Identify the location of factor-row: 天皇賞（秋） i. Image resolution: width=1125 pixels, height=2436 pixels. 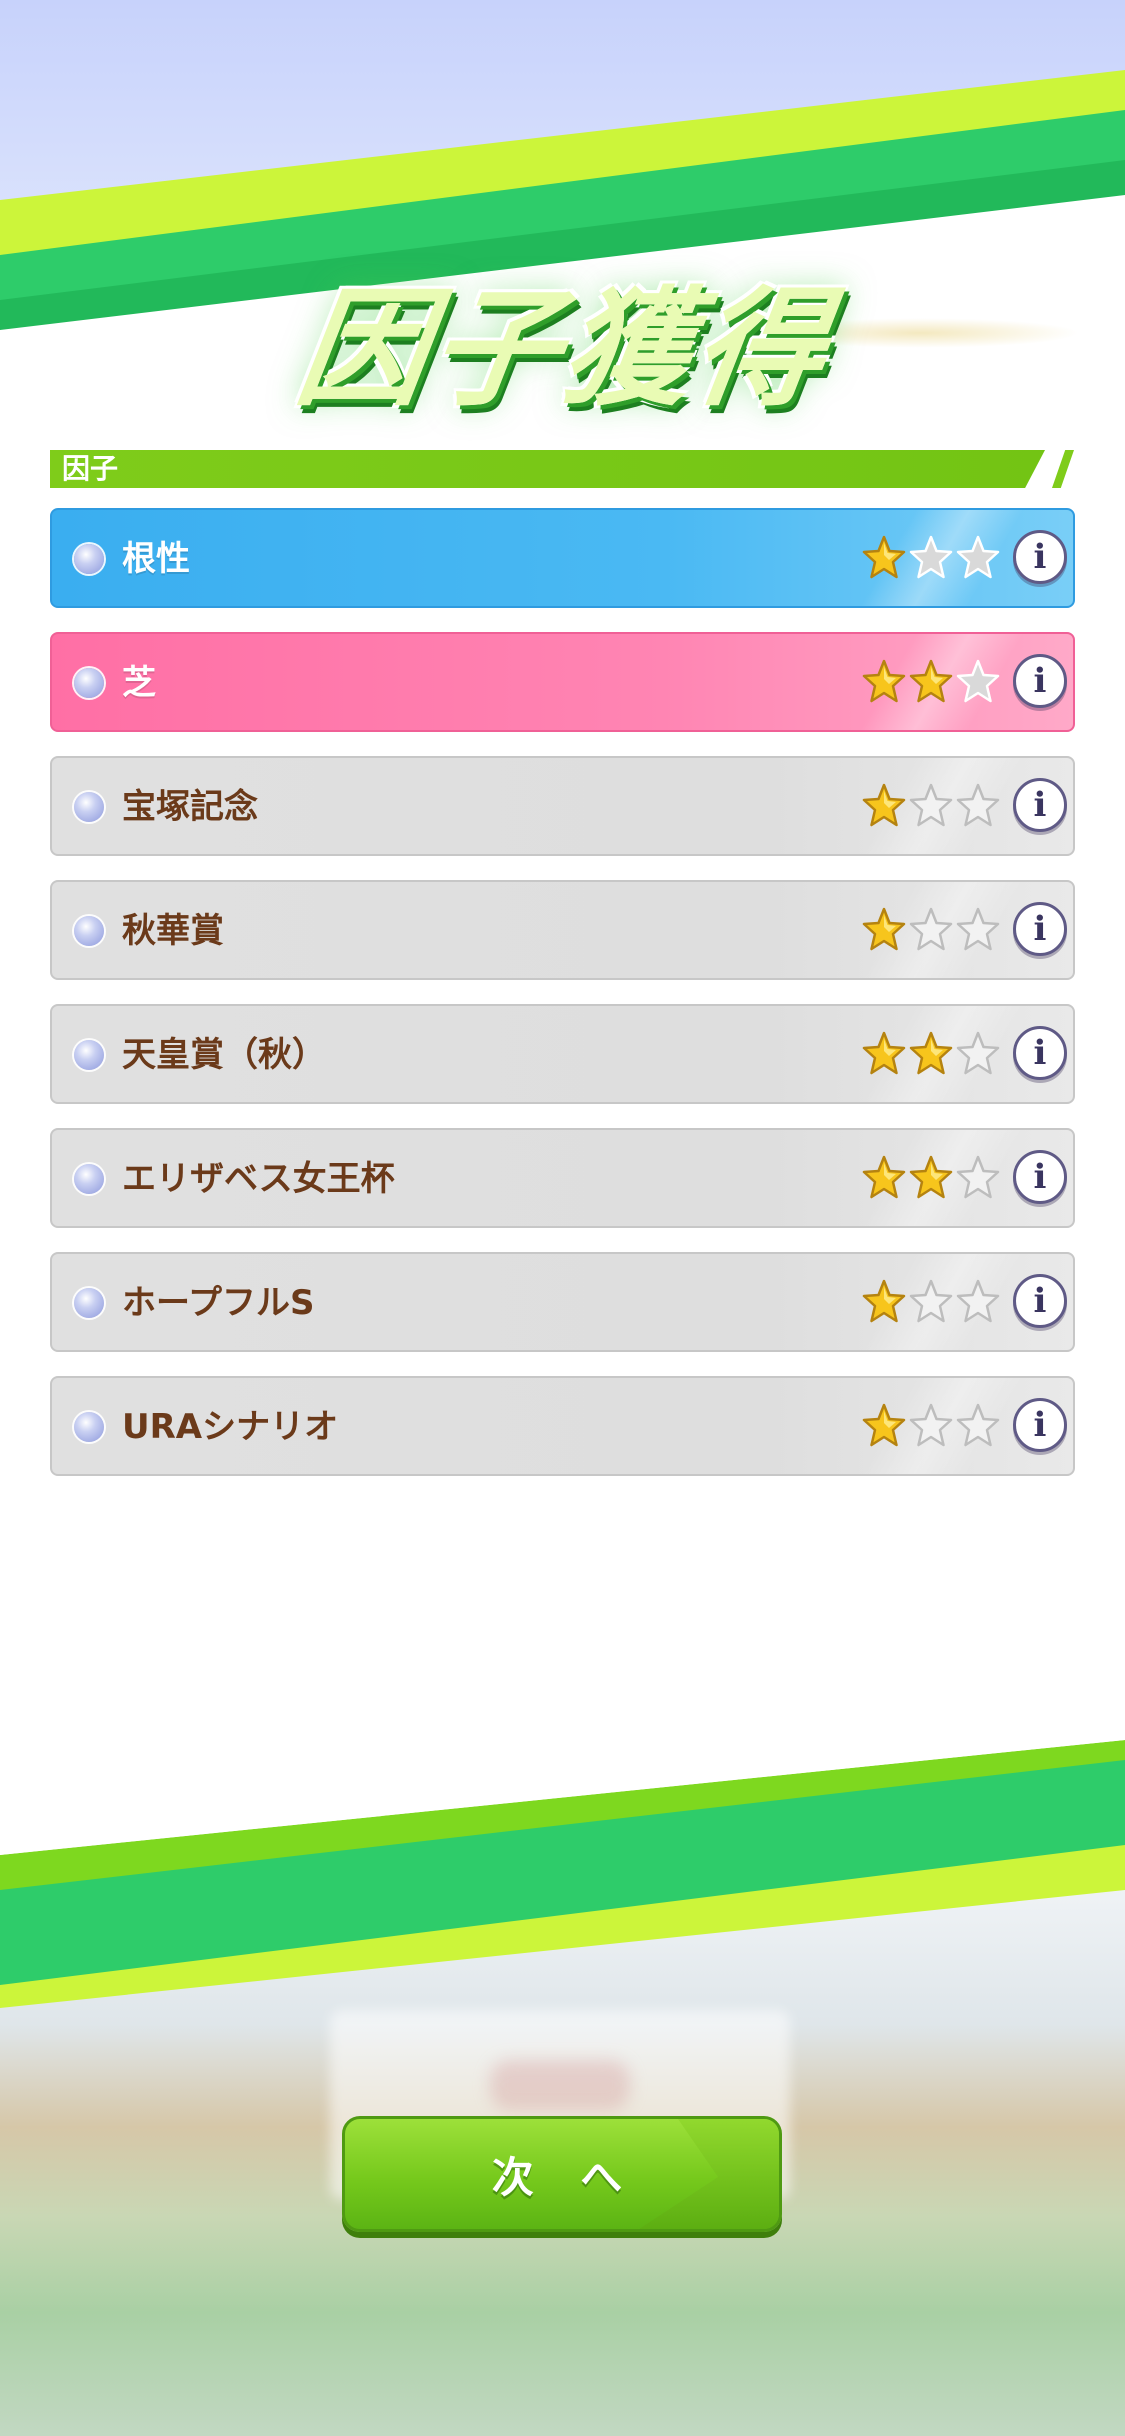
(562, 1054).